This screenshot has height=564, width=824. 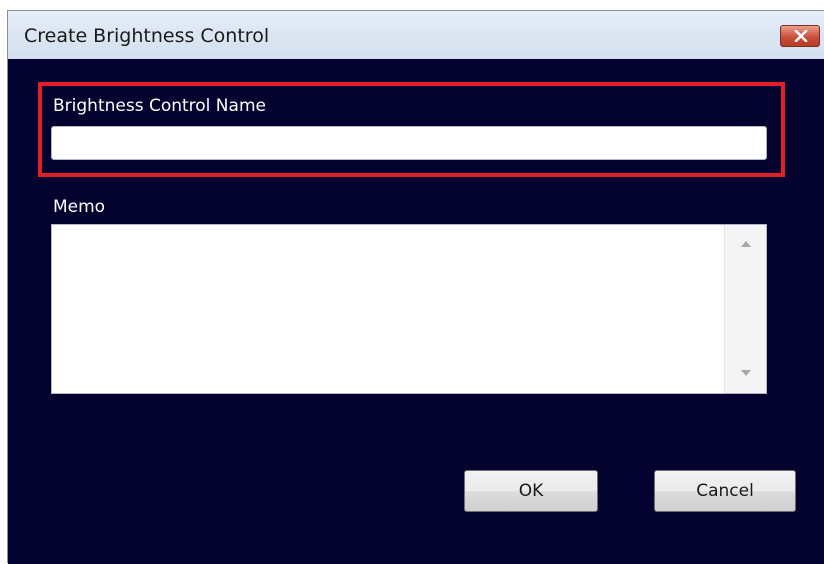 I want to click on scroll-up-arrow-icon, so click(x=746, y=244).